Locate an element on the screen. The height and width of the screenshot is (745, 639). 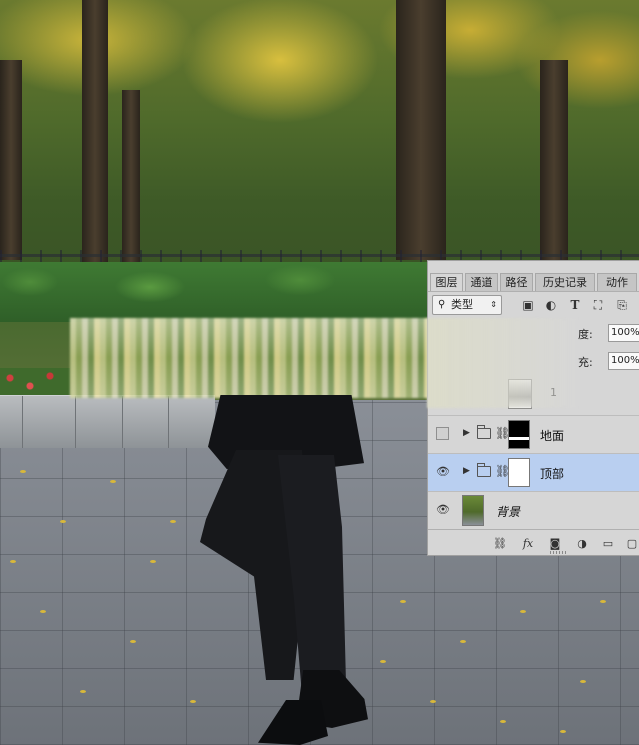
tab-history: 历史记录 is located at coordinates (565, 282).